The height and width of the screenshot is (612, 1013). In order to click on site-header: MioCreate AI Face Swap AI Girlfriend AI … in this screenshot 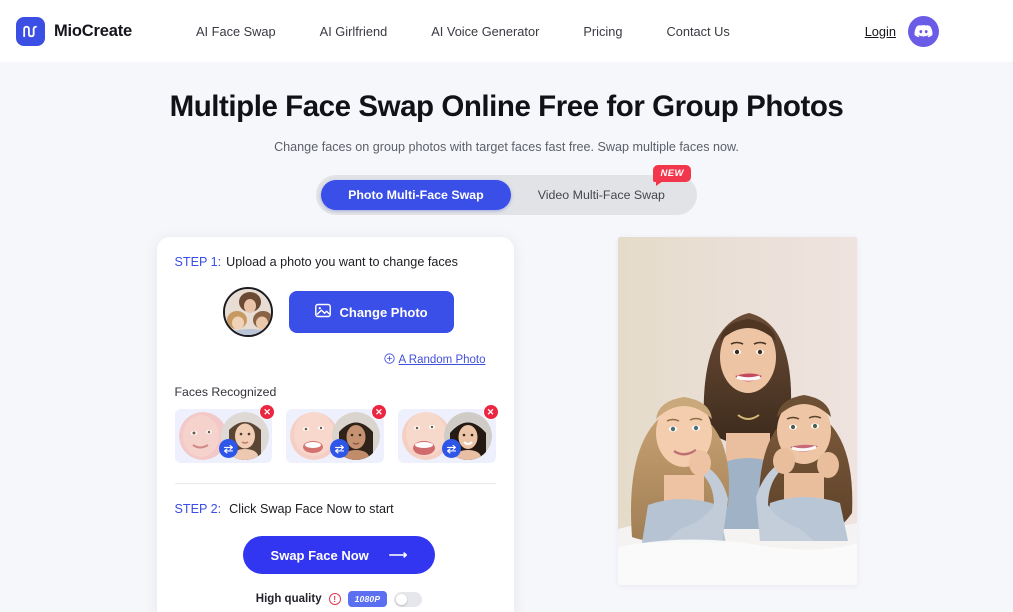, I will do `click(506, 31)`.